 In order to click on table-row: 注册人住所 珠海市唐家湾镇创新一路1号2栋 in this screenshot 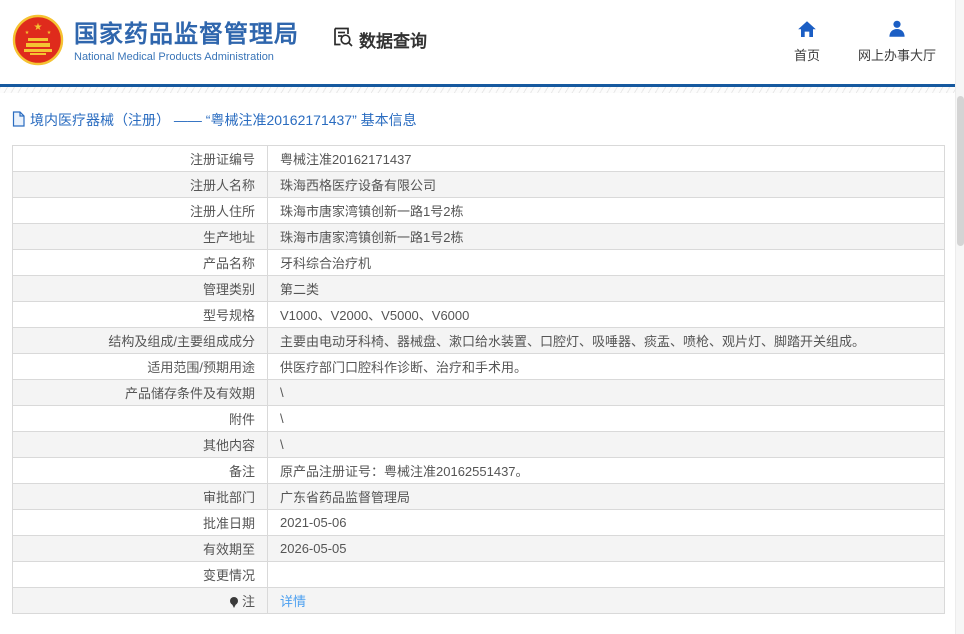, I will do `click(478, 210)`.